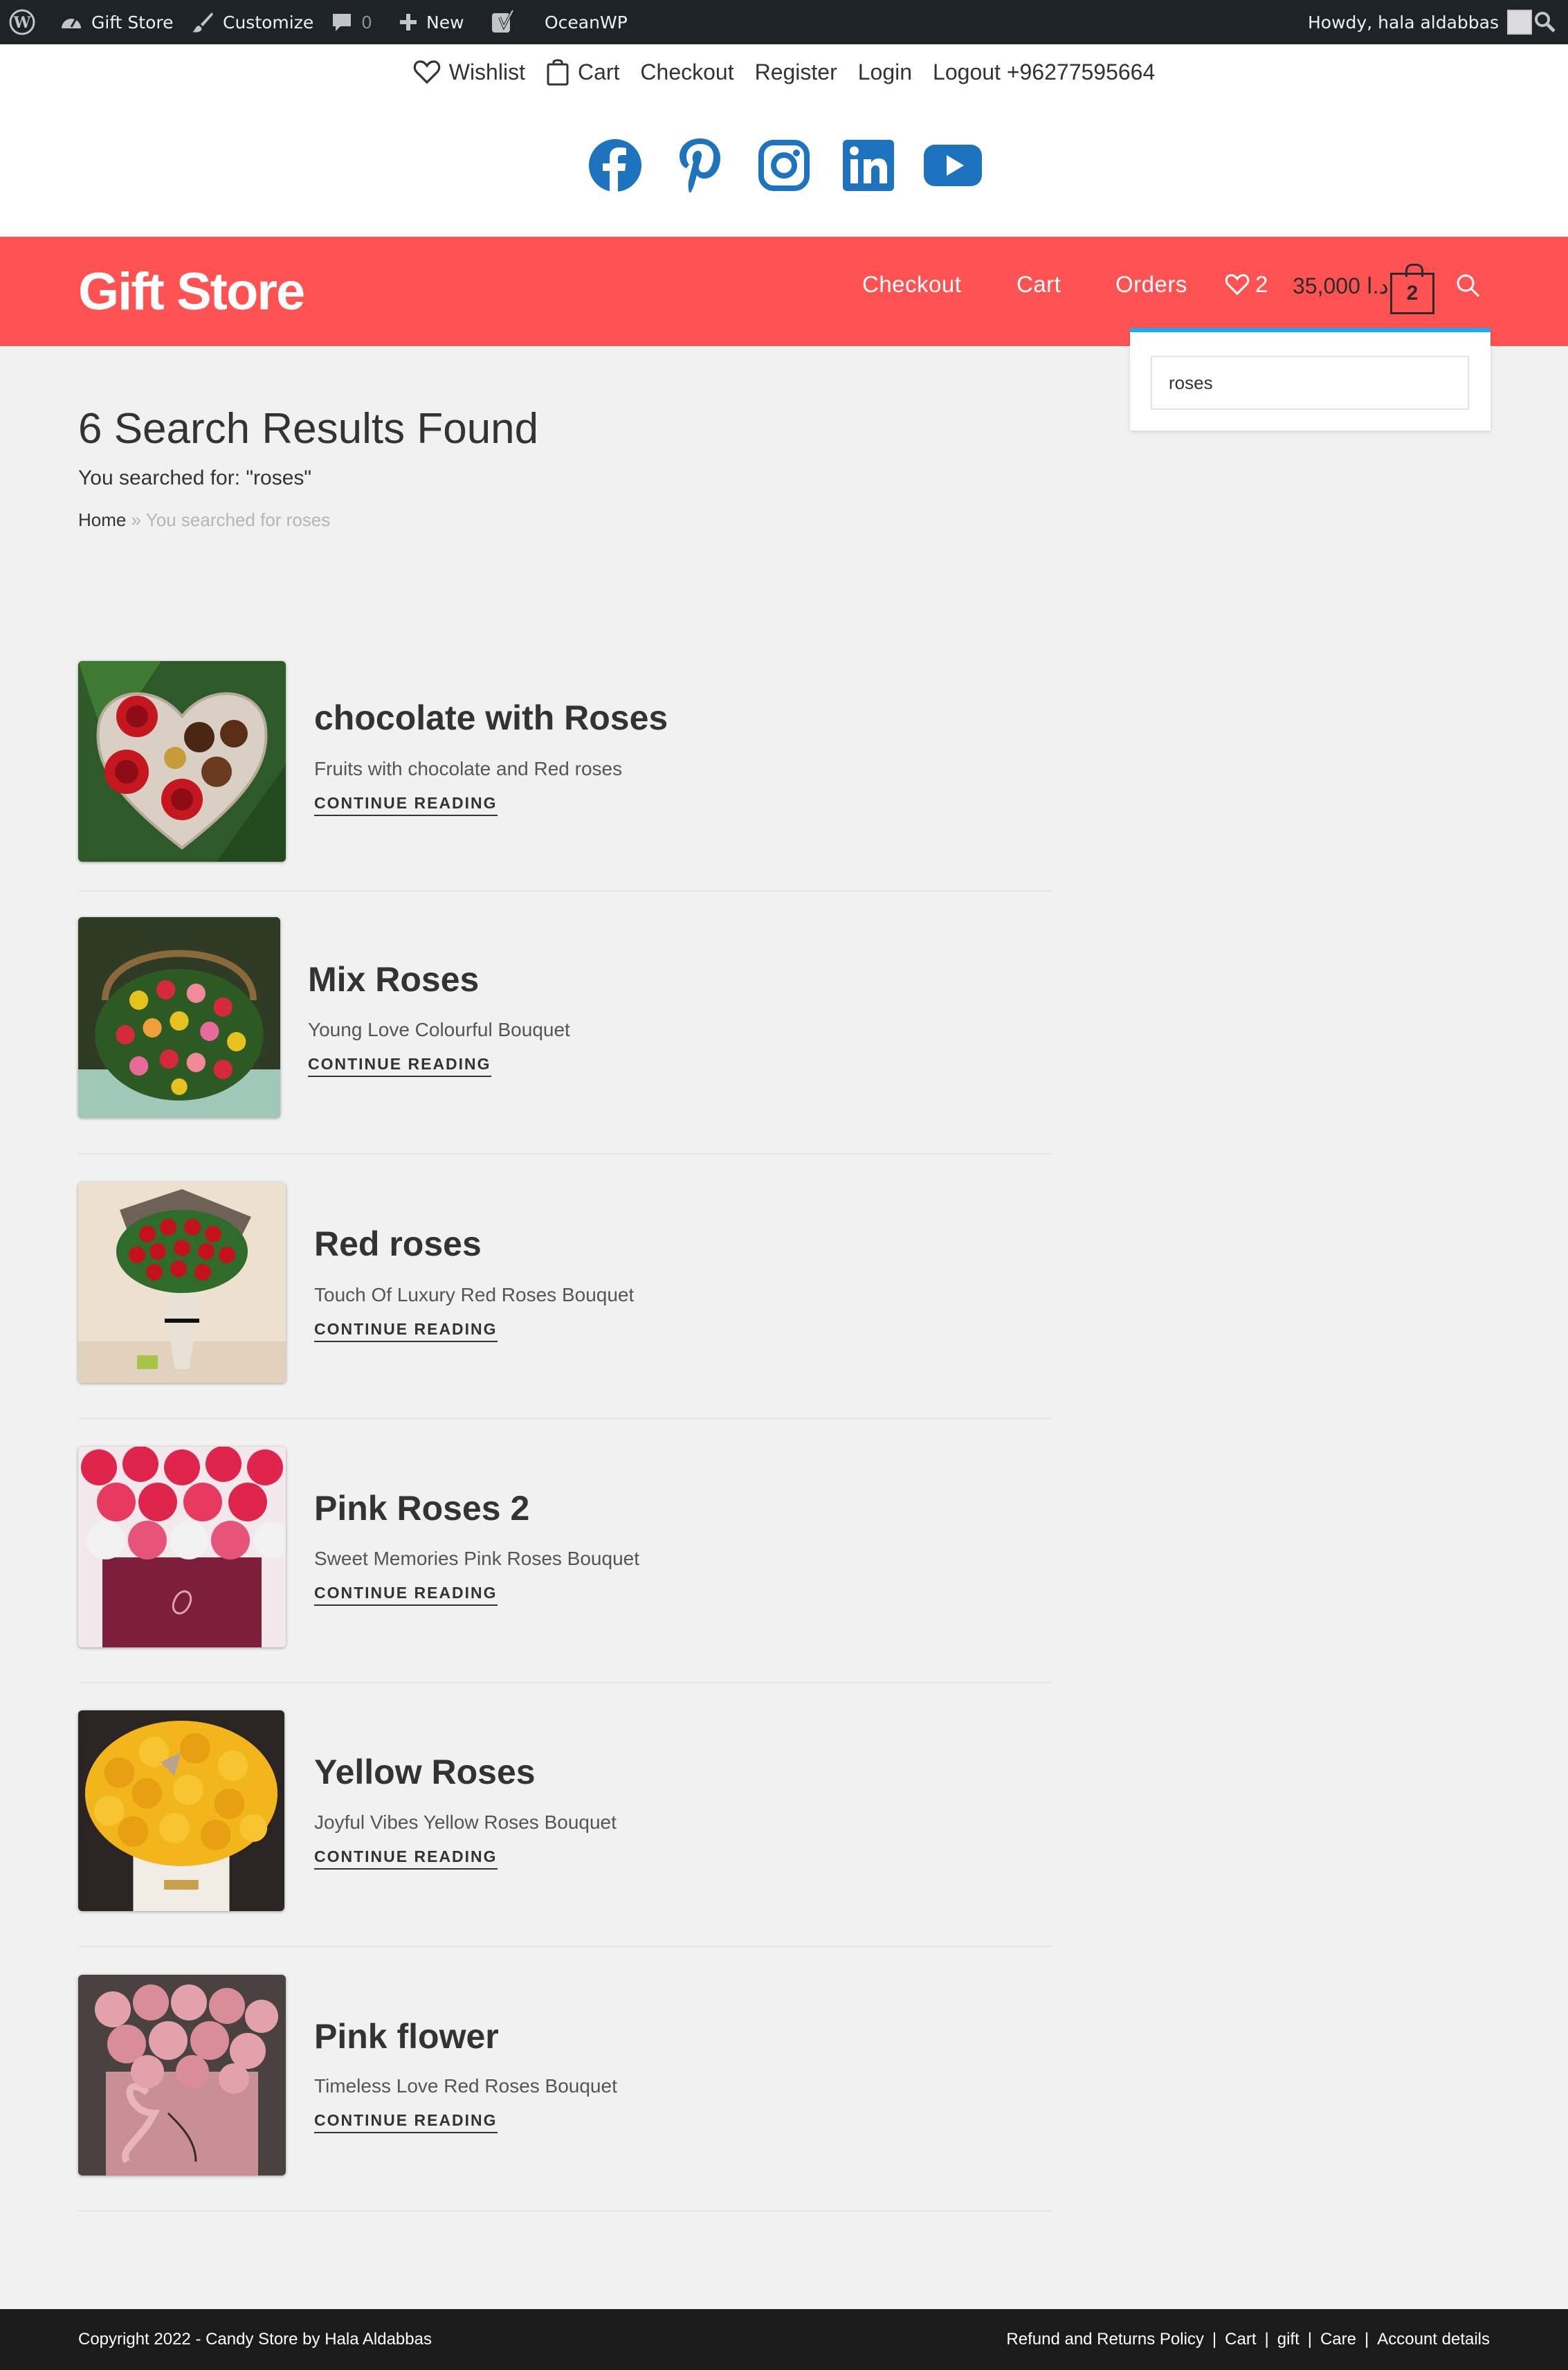 This screenshot has height=2370, width=1568. I want to click on yoast-icon, so click(503, 22).